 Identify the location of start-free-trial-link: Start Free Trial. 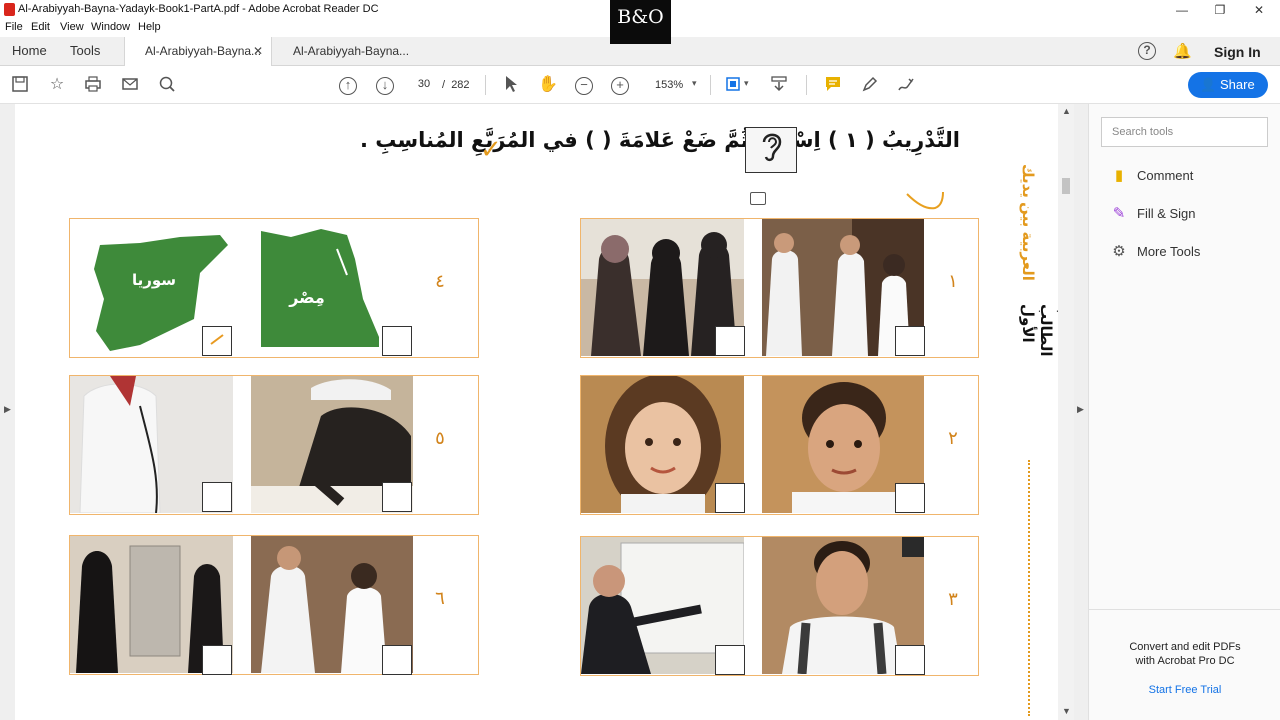
(1184, 690).